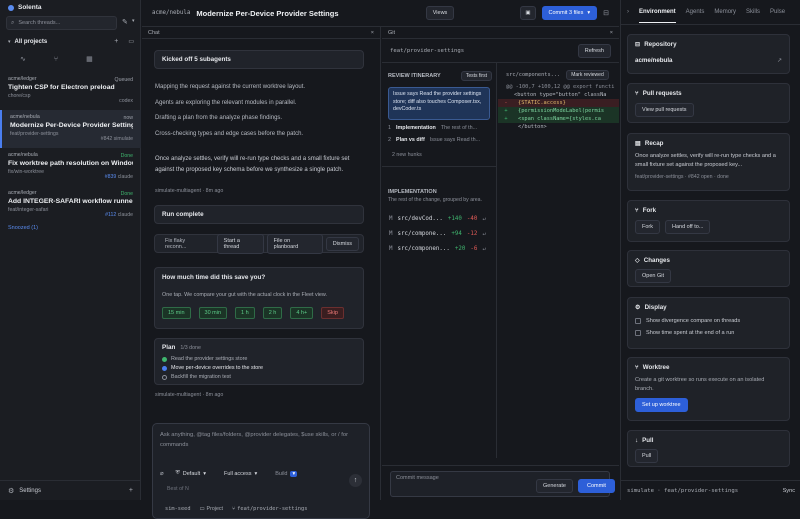  Describe the element at coordinates (125, 22) in the screenshot. I see `new-thread-icon: ✎` at that location.